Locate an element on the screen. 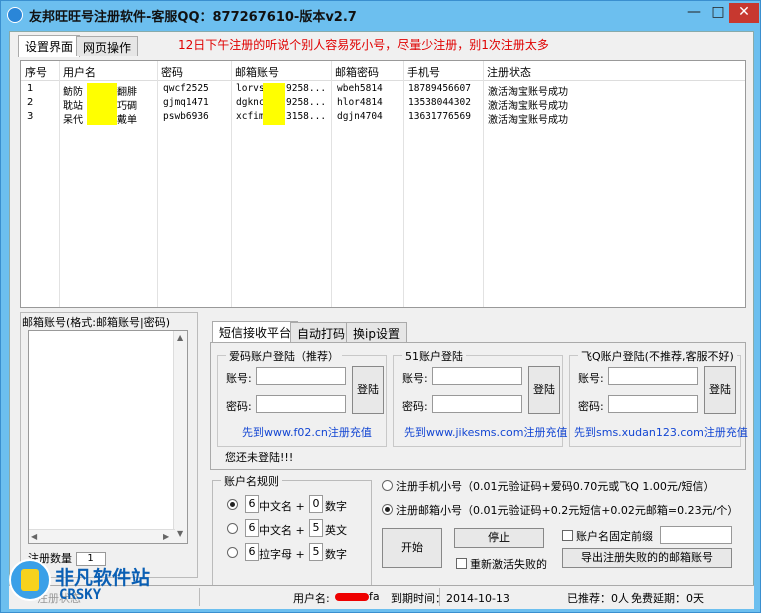  cell-no: 2 is located at coordinates (30, 102).